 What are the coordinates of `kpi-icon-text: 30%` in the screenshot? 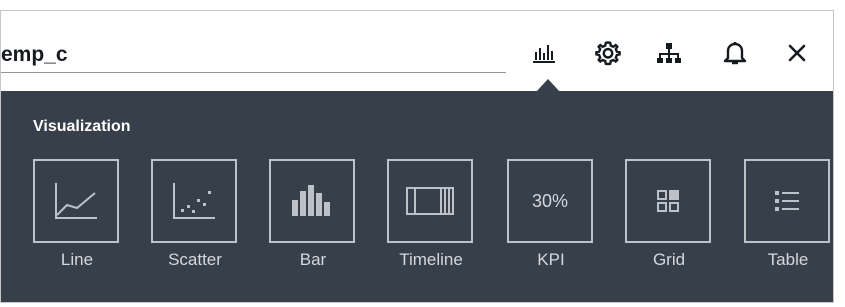 It's located at (550, 200).